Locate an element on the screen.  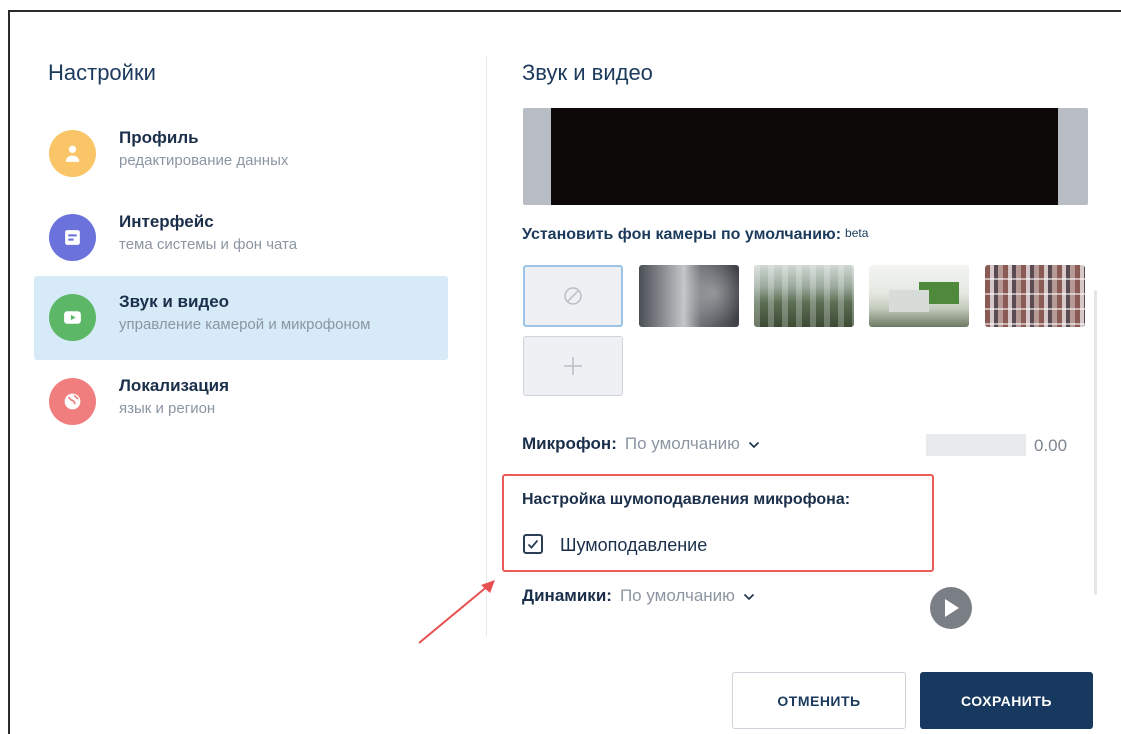
sidebar-title: Настройки is located at coordinates (102, 72).